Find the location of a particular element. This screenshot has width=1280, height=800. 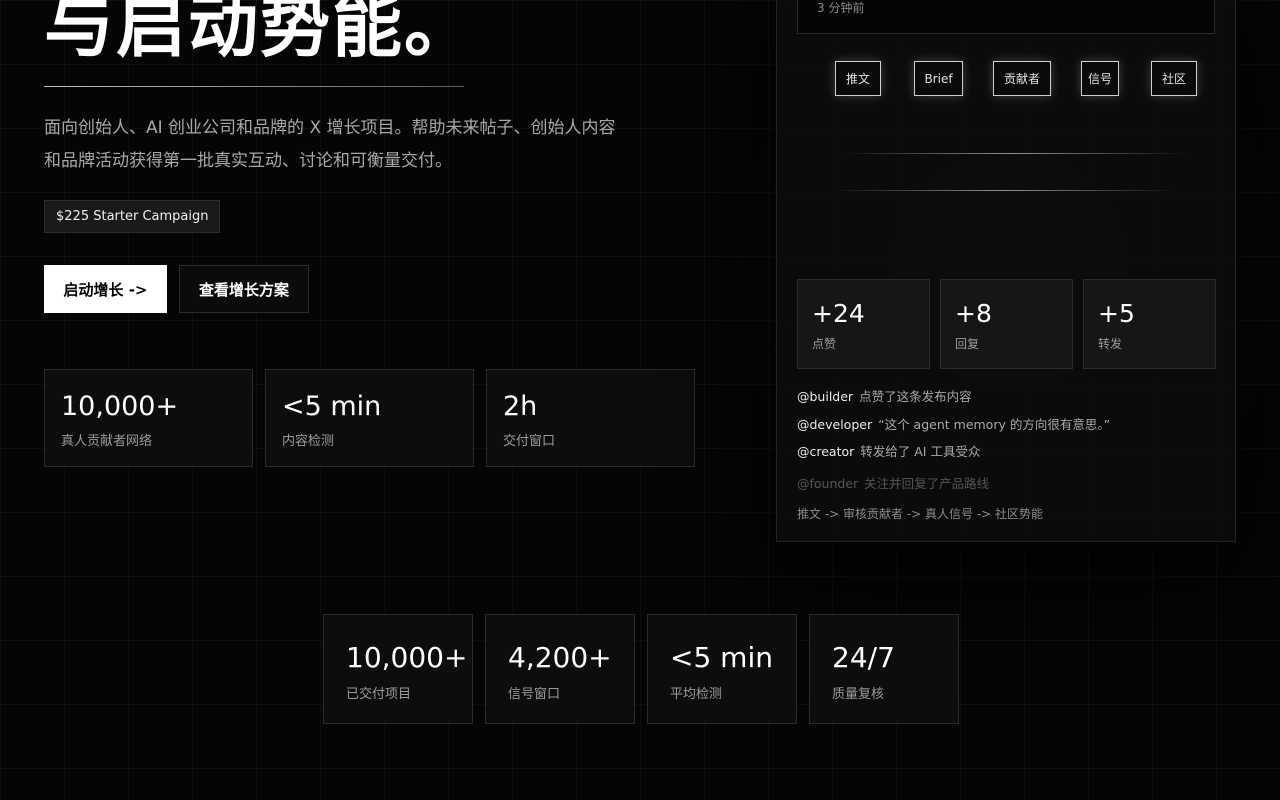

headline-divider is located at coordinates (254, 86).